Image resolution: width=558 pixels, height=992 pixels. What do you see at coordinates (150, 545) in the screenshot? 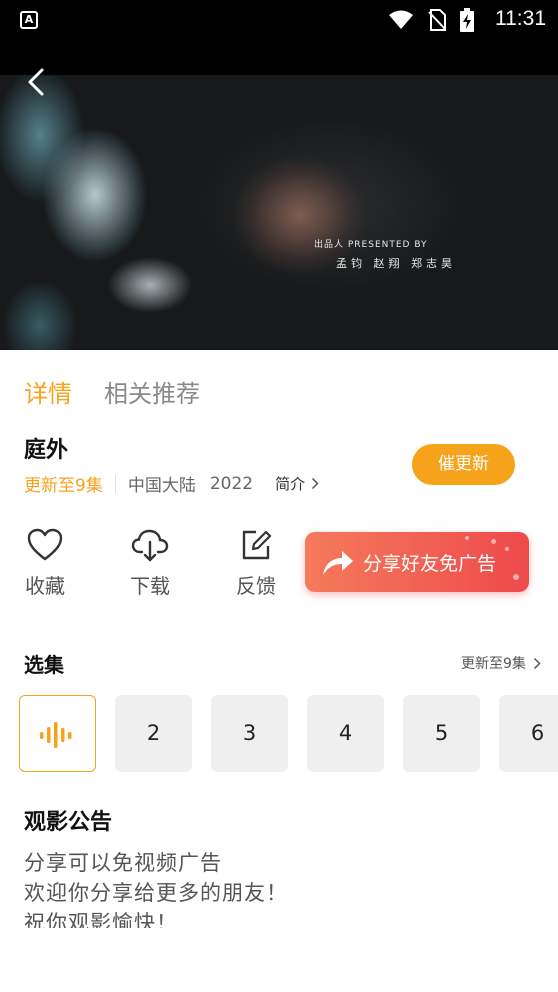
I see `cloud-download-icon` at bounding box center [150, 545].